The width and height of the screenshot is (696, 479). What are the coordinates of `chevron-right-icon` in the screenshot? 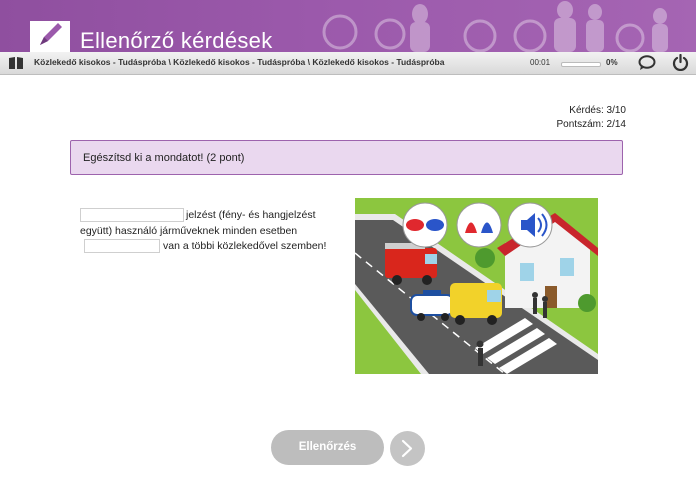 It's located at (407, 448).